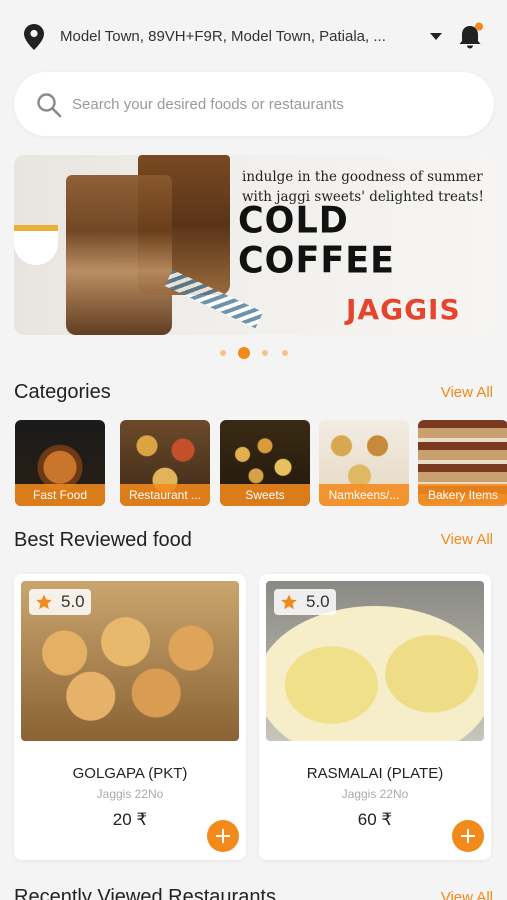 The image size is (507, 900). What do you see at coordinates (467, 392) in the screenshot?
I see `categories-view-all-link: View All` at bounding box center [467, 392].